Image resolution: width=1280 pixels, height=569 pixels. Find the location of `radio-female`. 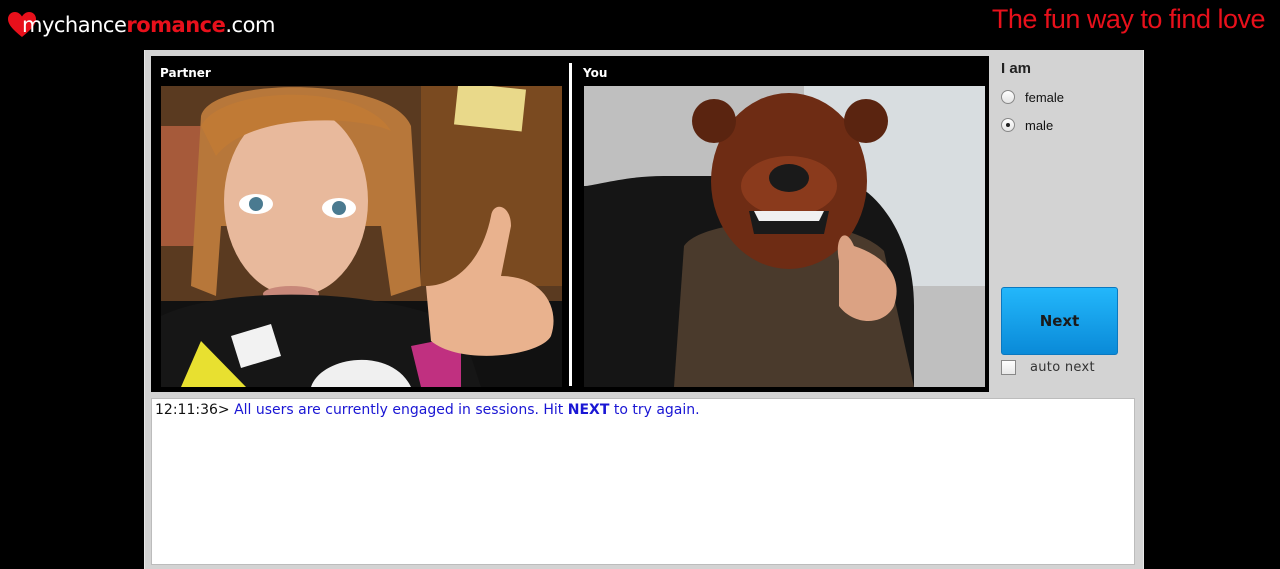

radio-female is located at coordinates (1008, 97).